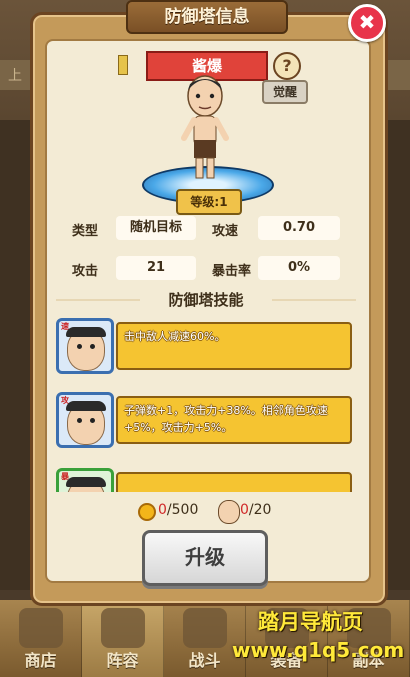 The image size is (410, 677). I want to click on skill-description, so click(234, 482).